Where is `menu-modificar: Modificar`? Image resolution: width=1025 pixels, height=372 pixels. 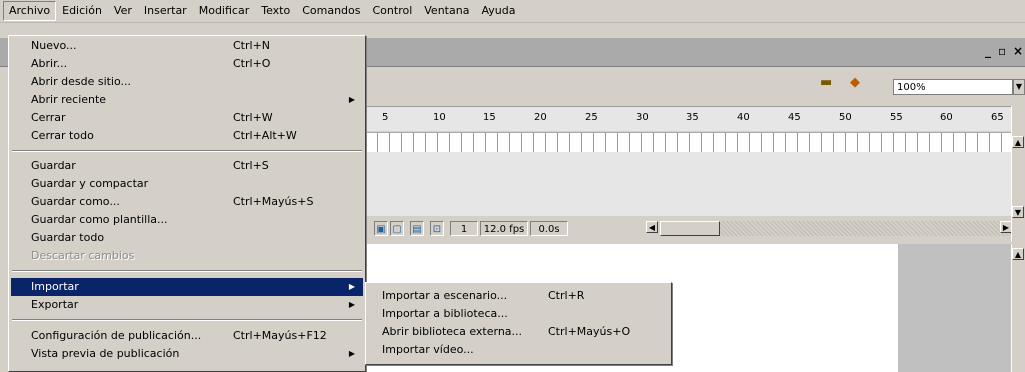
menu-modificar: Modificar is located at coordinates (224, 11).